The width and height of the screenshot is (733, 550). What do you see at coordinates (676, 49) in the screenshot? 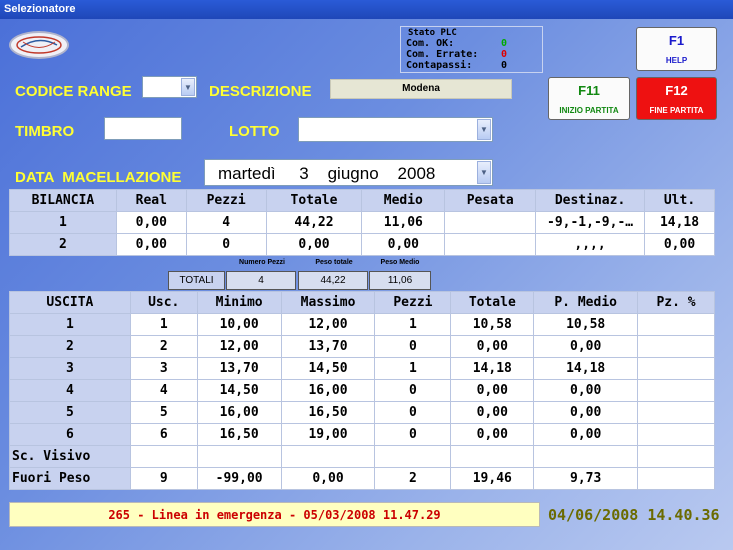
I see `help-button: F1 HELP` at bounding box center [676, 49].